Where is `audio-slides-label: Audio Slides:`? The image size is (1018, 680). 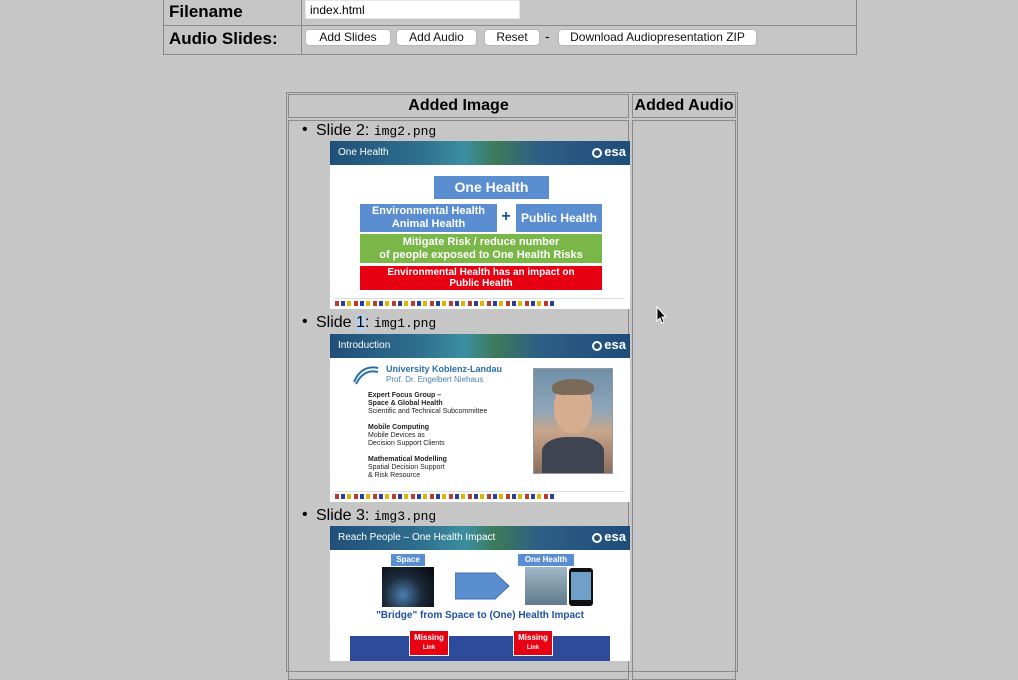 audio-slides-label: Audio Slides: is located at coordinates (223, 38).